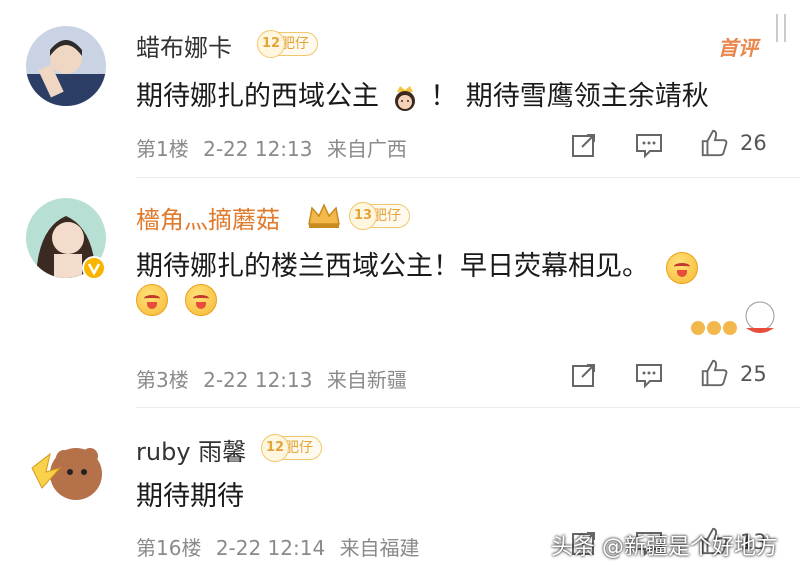 Image resolution: width=800 pixels, height=577 pixels. What do you see at coordinates (169, 548) in the screenshot?
I see `floor-number: 第16楼` at bounding box center [169, 548].